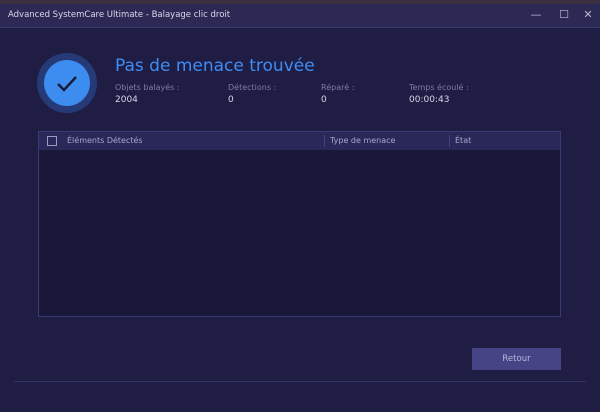  I want to click on column-state: État, so click(463, 140).